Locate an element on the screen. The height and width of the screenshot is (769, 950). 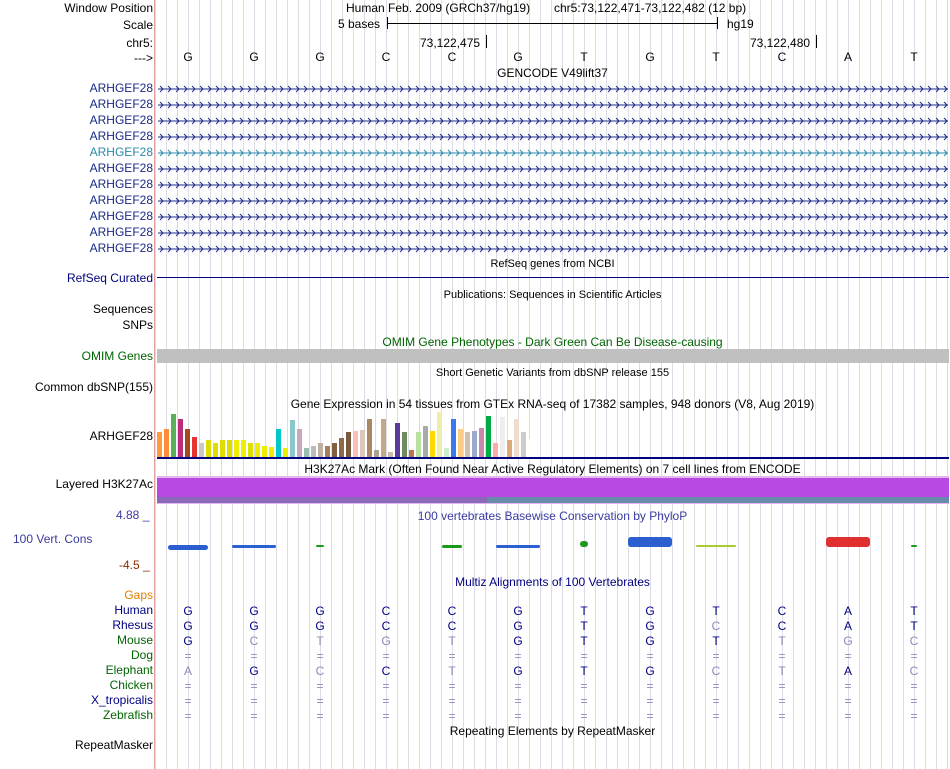
rmsk-label: RepeatMasker is located at coordinates (114, 745).